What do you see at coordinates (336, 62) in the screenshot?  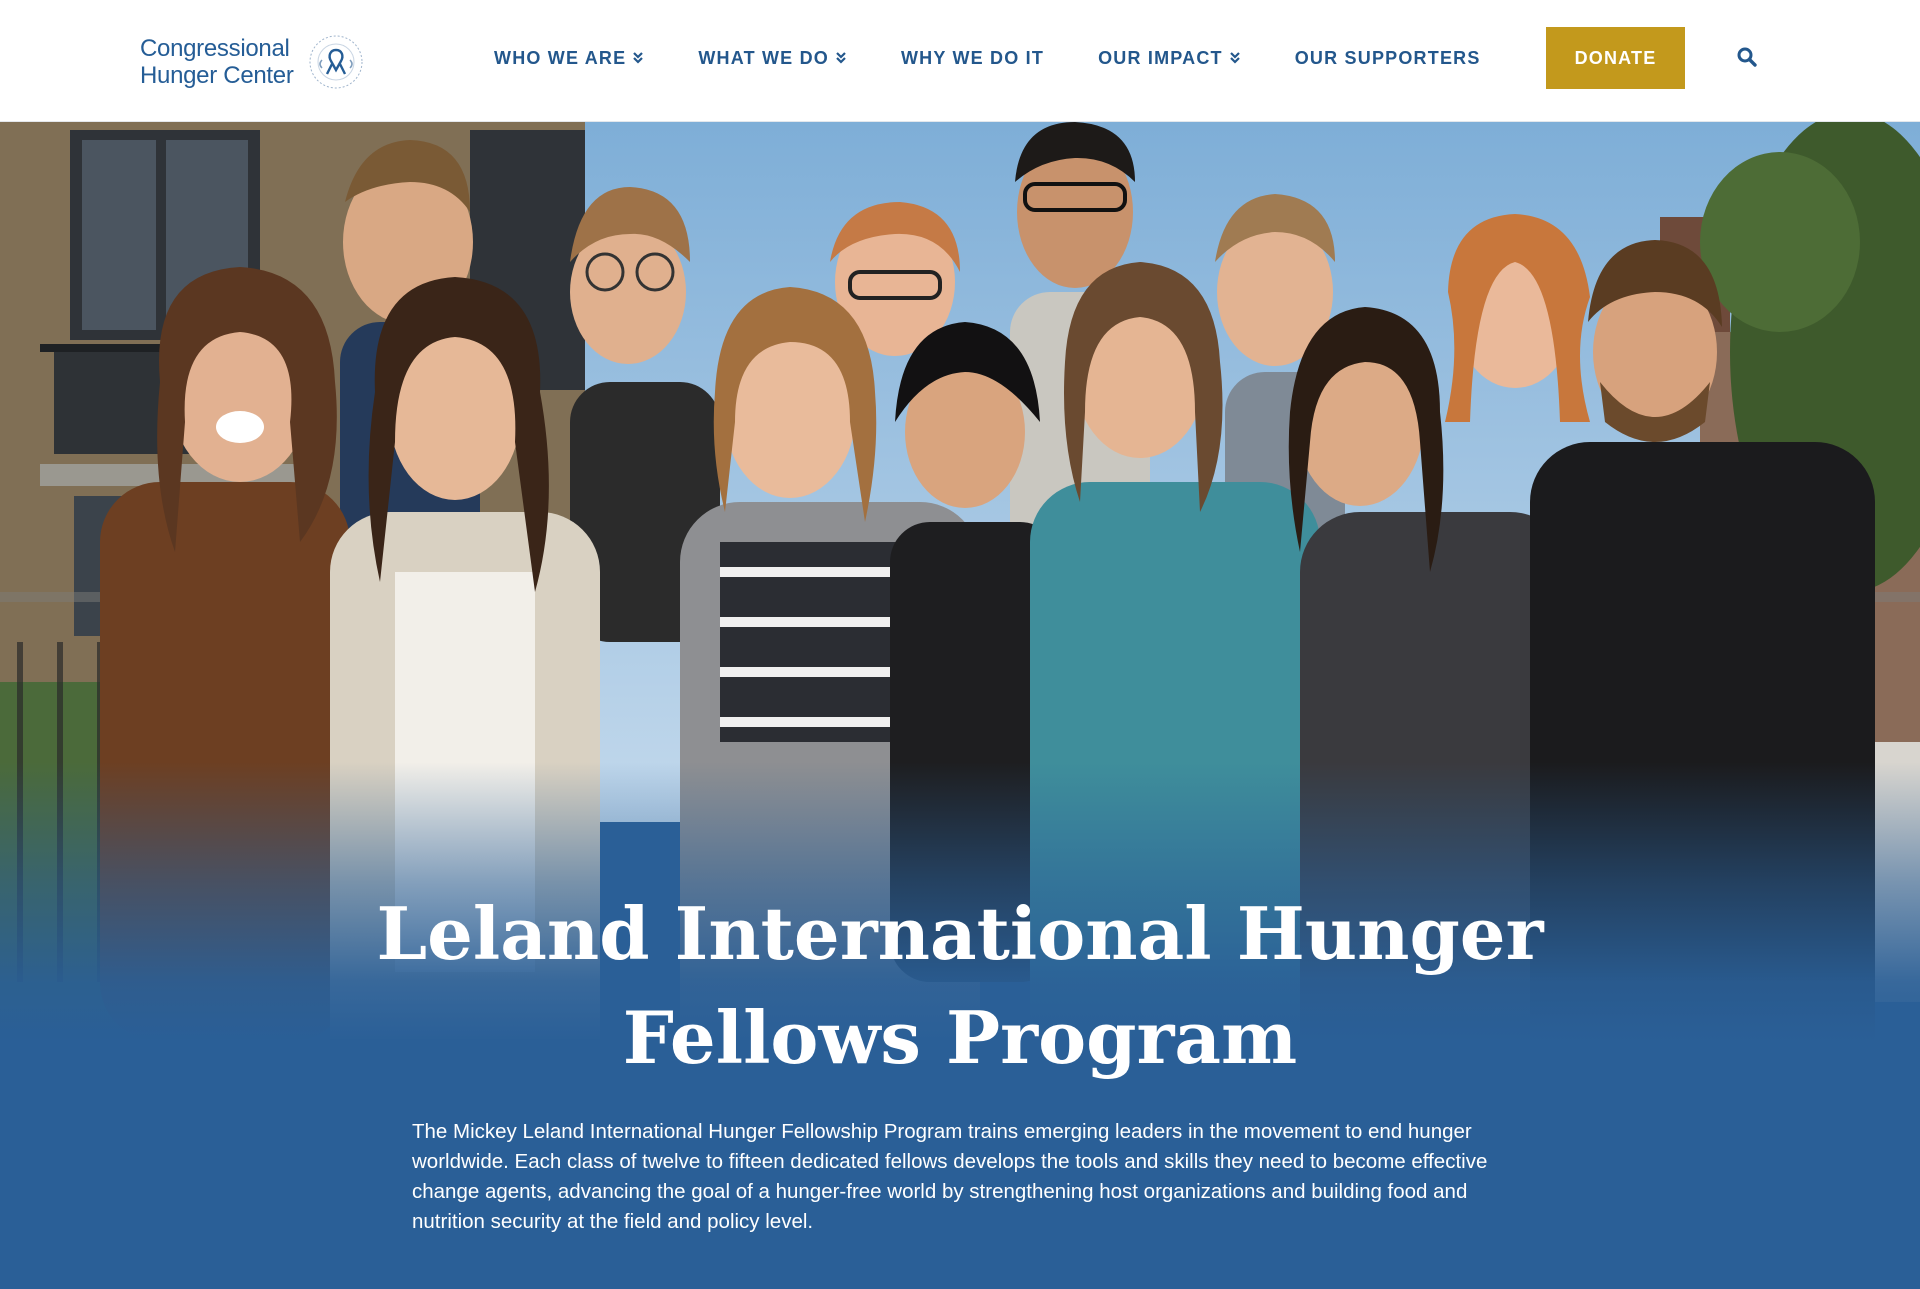 I see `ribbon-seal-icon` at bounding box center [336, 62].